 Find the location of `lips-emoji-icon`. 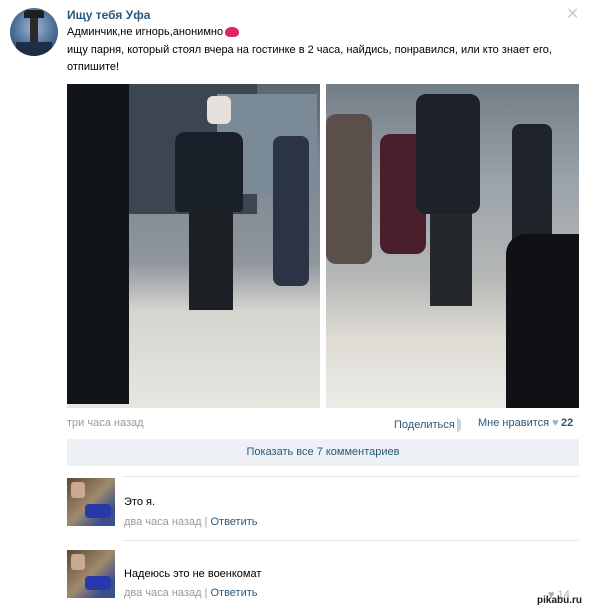

lips-emoji-icon is located at coordinates (232, 32).